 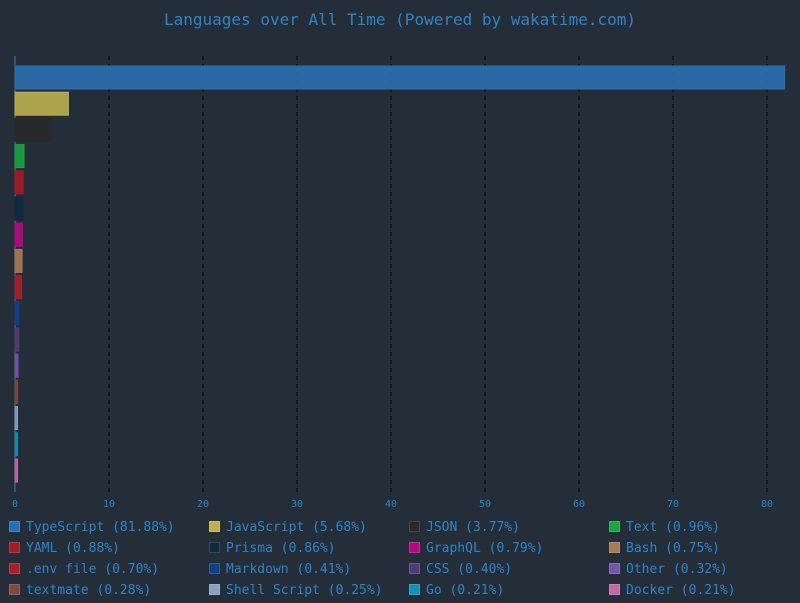 I want to click on x-tick-labels: 0 10 20 30 40 50 60 70 80, so click(x=392, y=504).